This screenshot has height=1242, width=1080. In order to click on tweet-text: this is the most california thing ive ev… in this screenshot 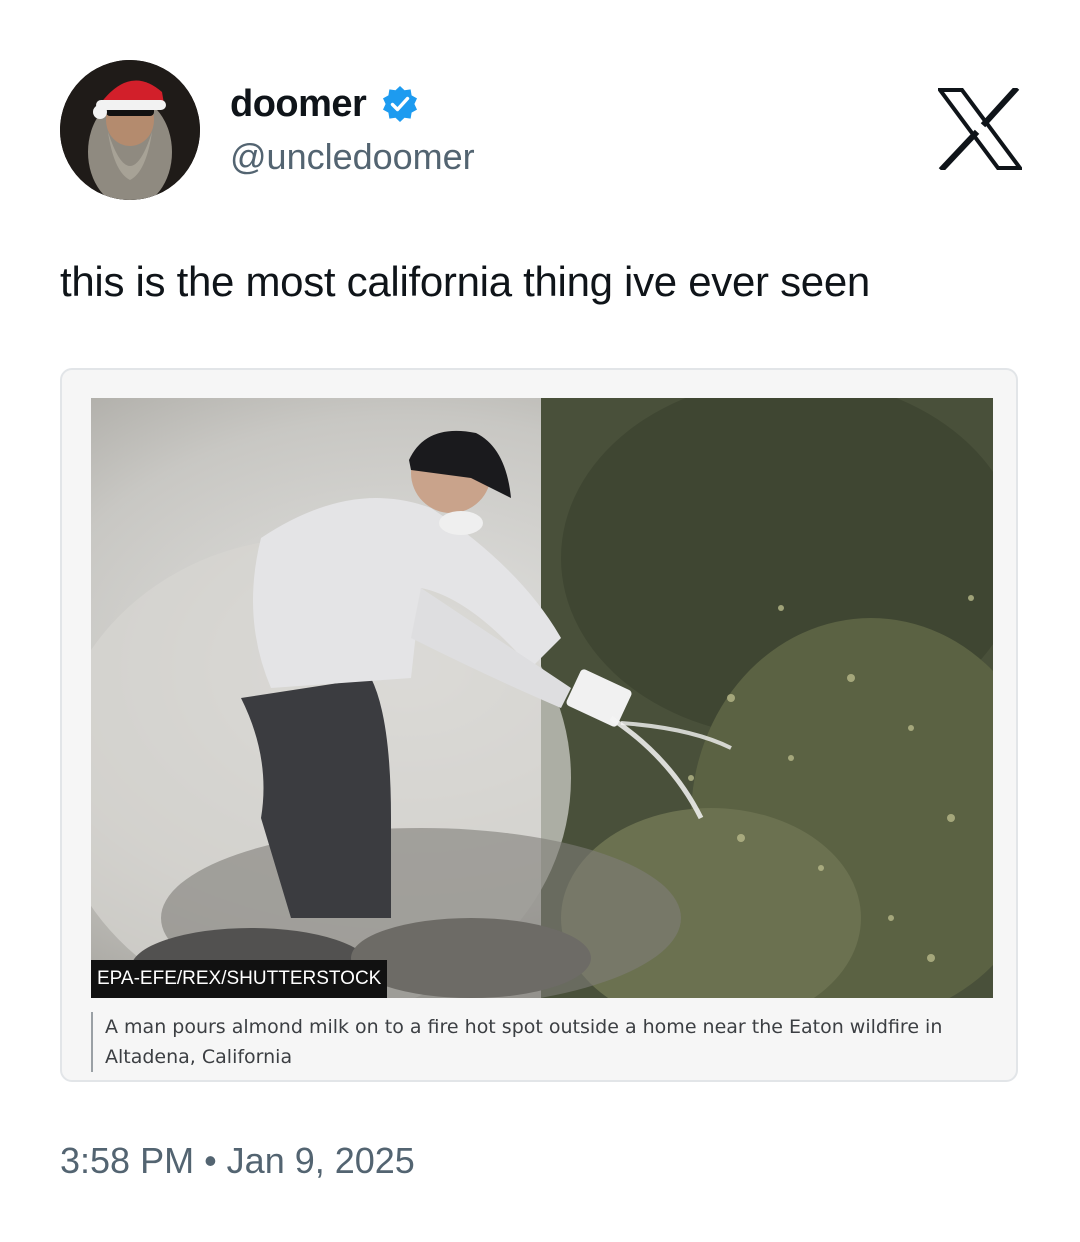, I will do `click(465, 281)`.